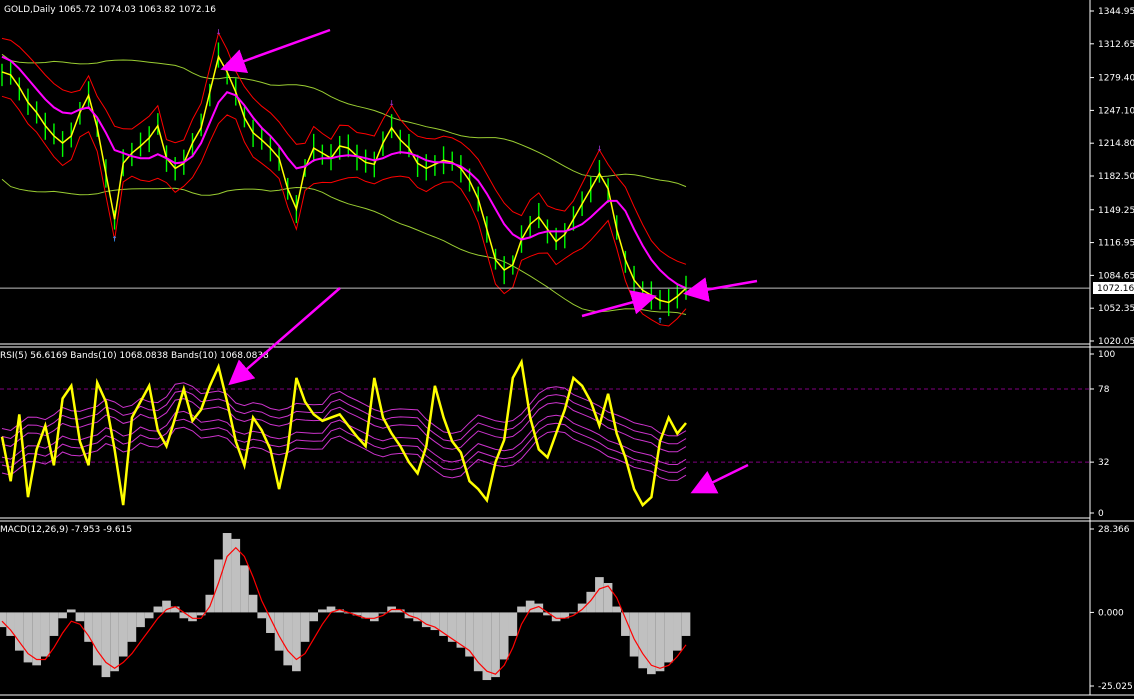 The height and width of the screenshot is (699, 1134). I want to click on price-tick-label: 1020.05, so click(1116, 342).